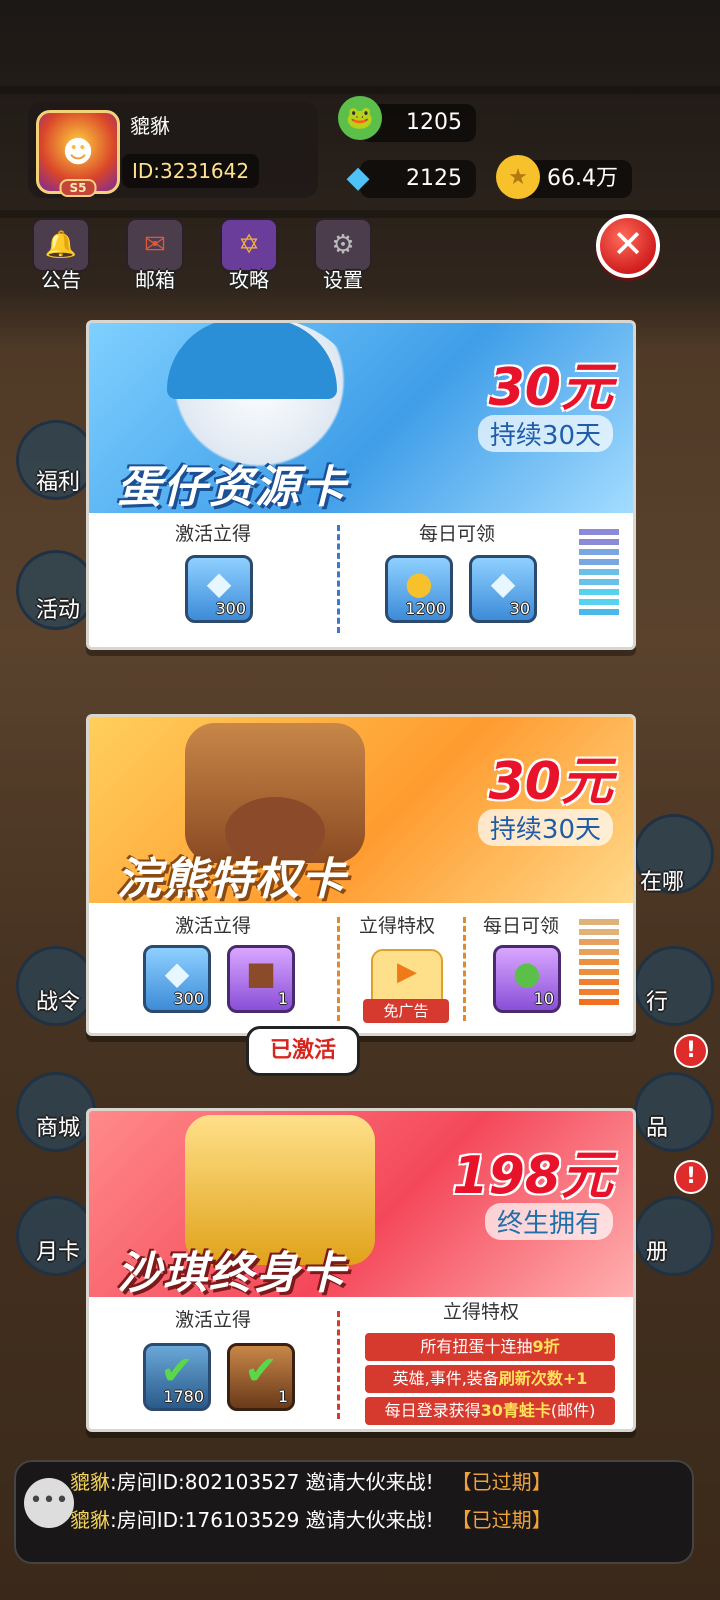  I want to click on privilege-text: 所有扭蛋十连抽, so click(476, 1346).